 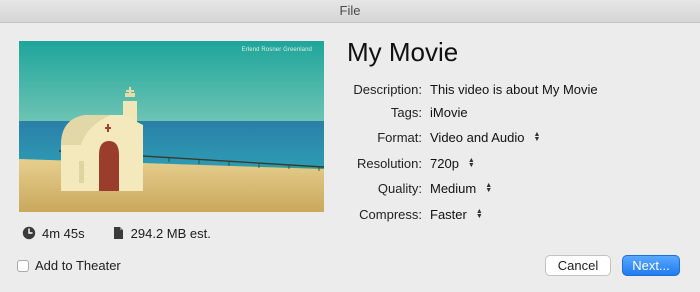 What do you see at coordinates (23, 265) in the screenshot?
I see `add-to-theater-checkbox` at bounding box center [23, 265].